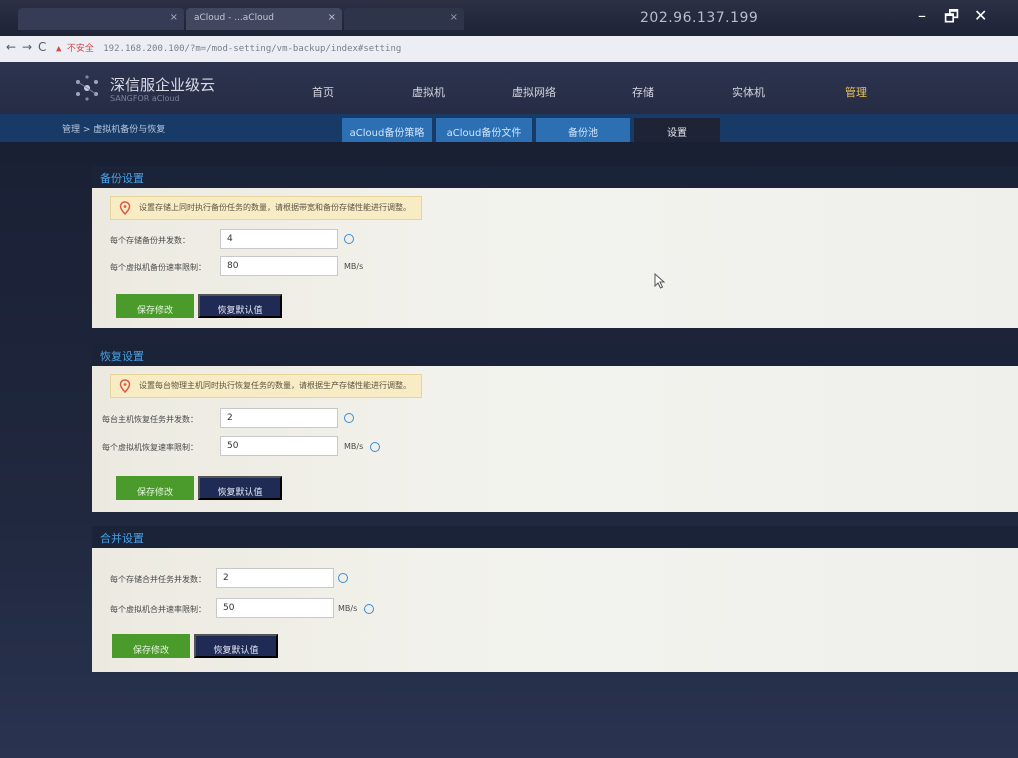  Describe the element at coordinates (275, 578) in the screenshot. I see `merge-concurrency-input` at that location.